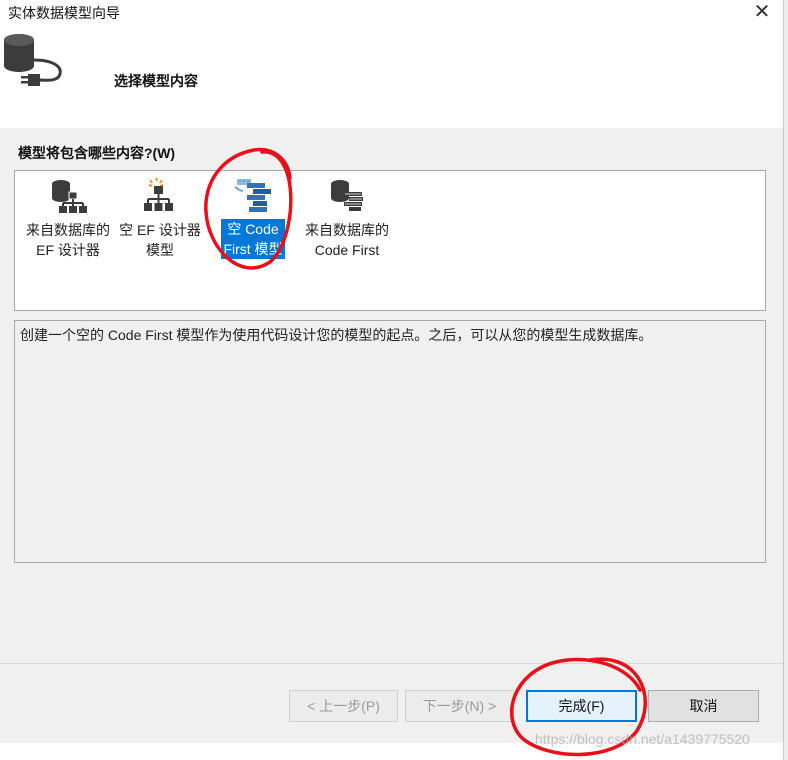 Image resolution: width=788 pixels, height=760 pixels. Describe the element at coordinates (343, 706) in the screenshot. I see `previous-button: < 上一步(P)` at that location.